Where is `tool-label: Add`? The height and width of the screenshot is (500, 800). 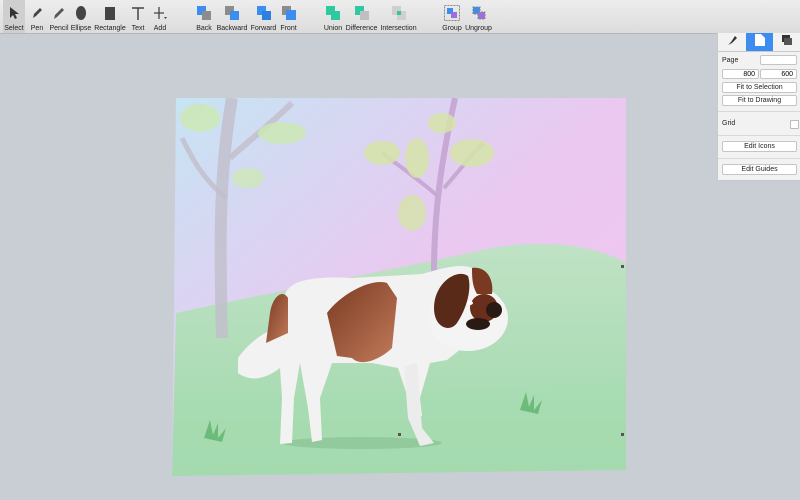 tool-label: Add is located at coordinates (160, 28).